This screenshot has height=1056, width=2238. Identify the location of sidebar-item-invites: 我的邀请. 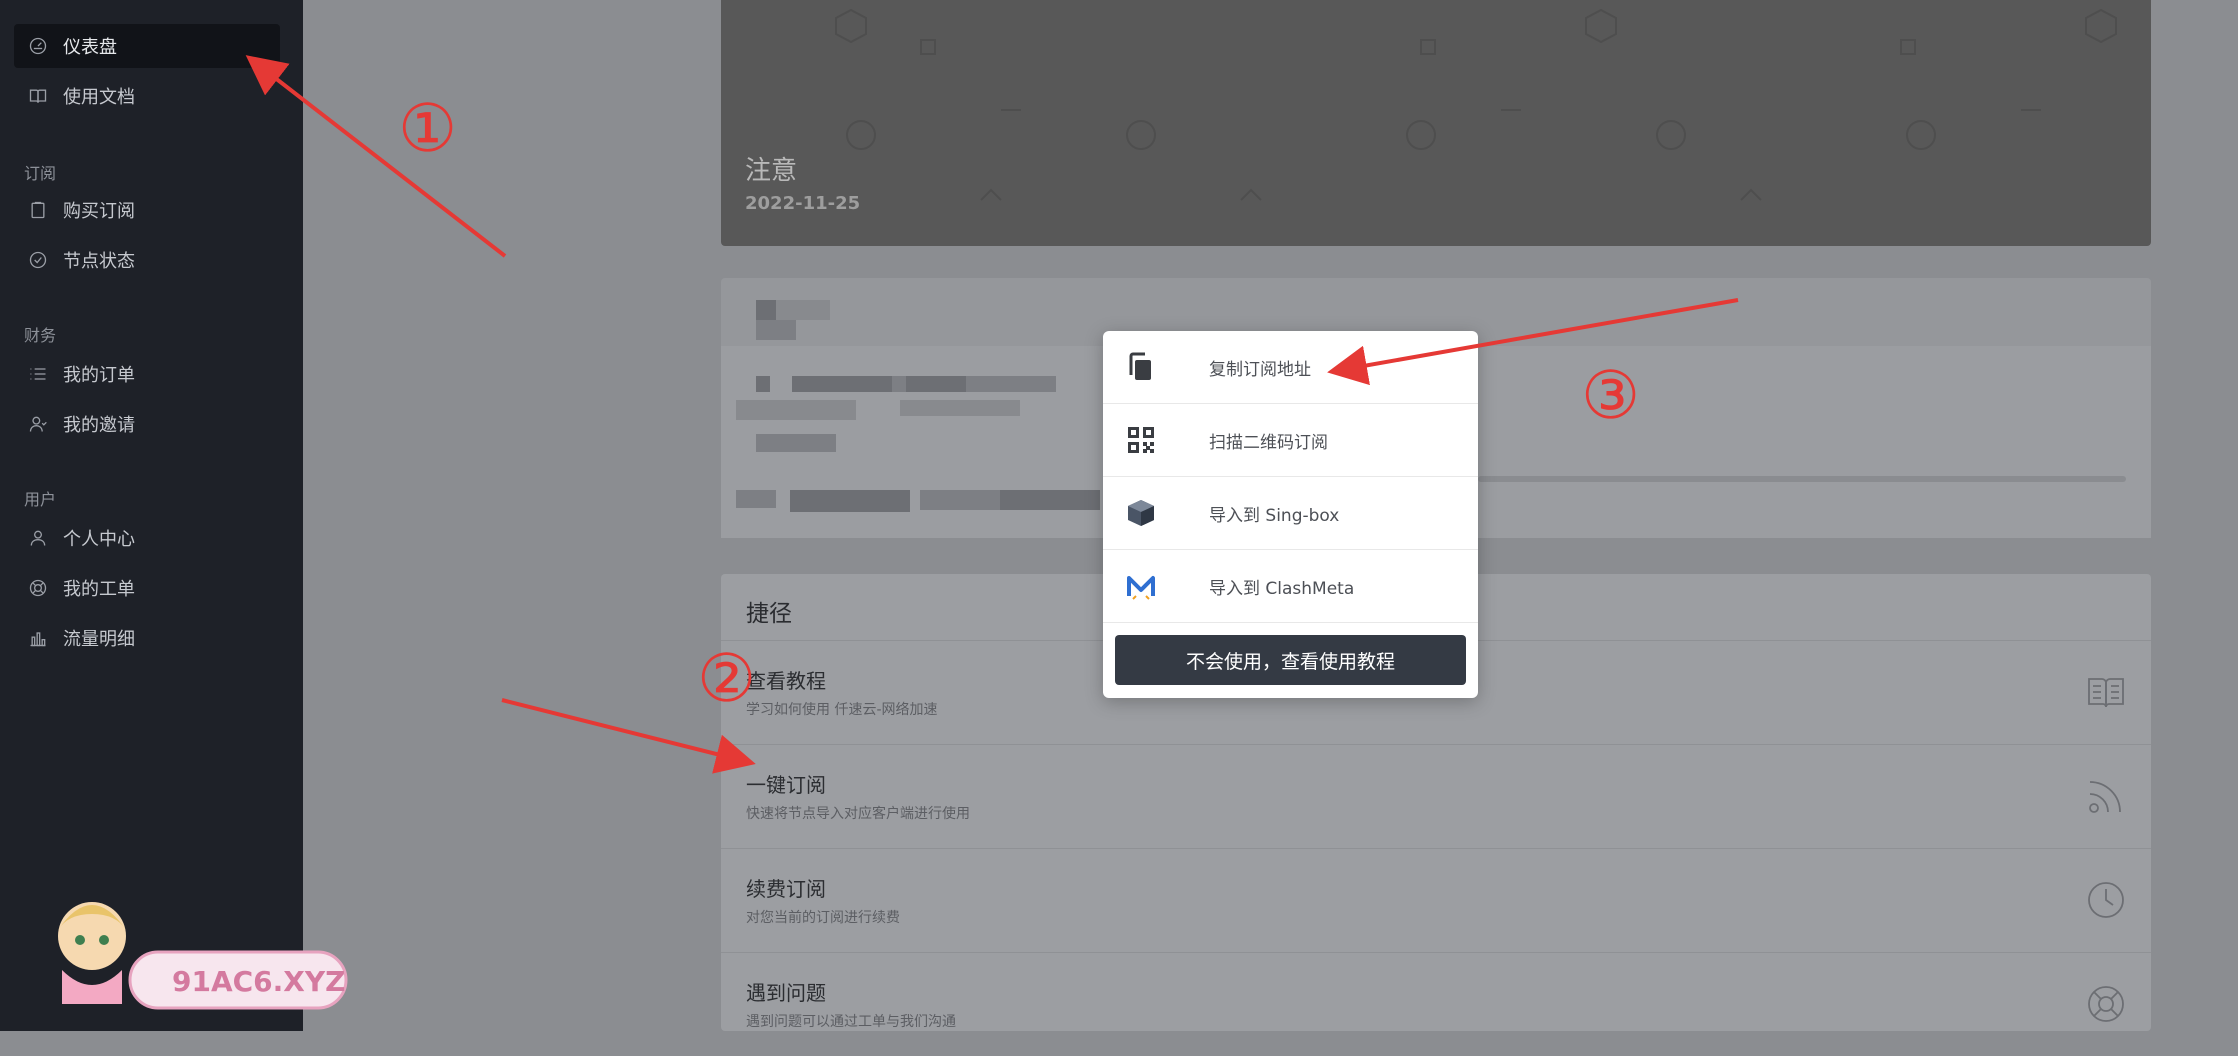
(147, 424).